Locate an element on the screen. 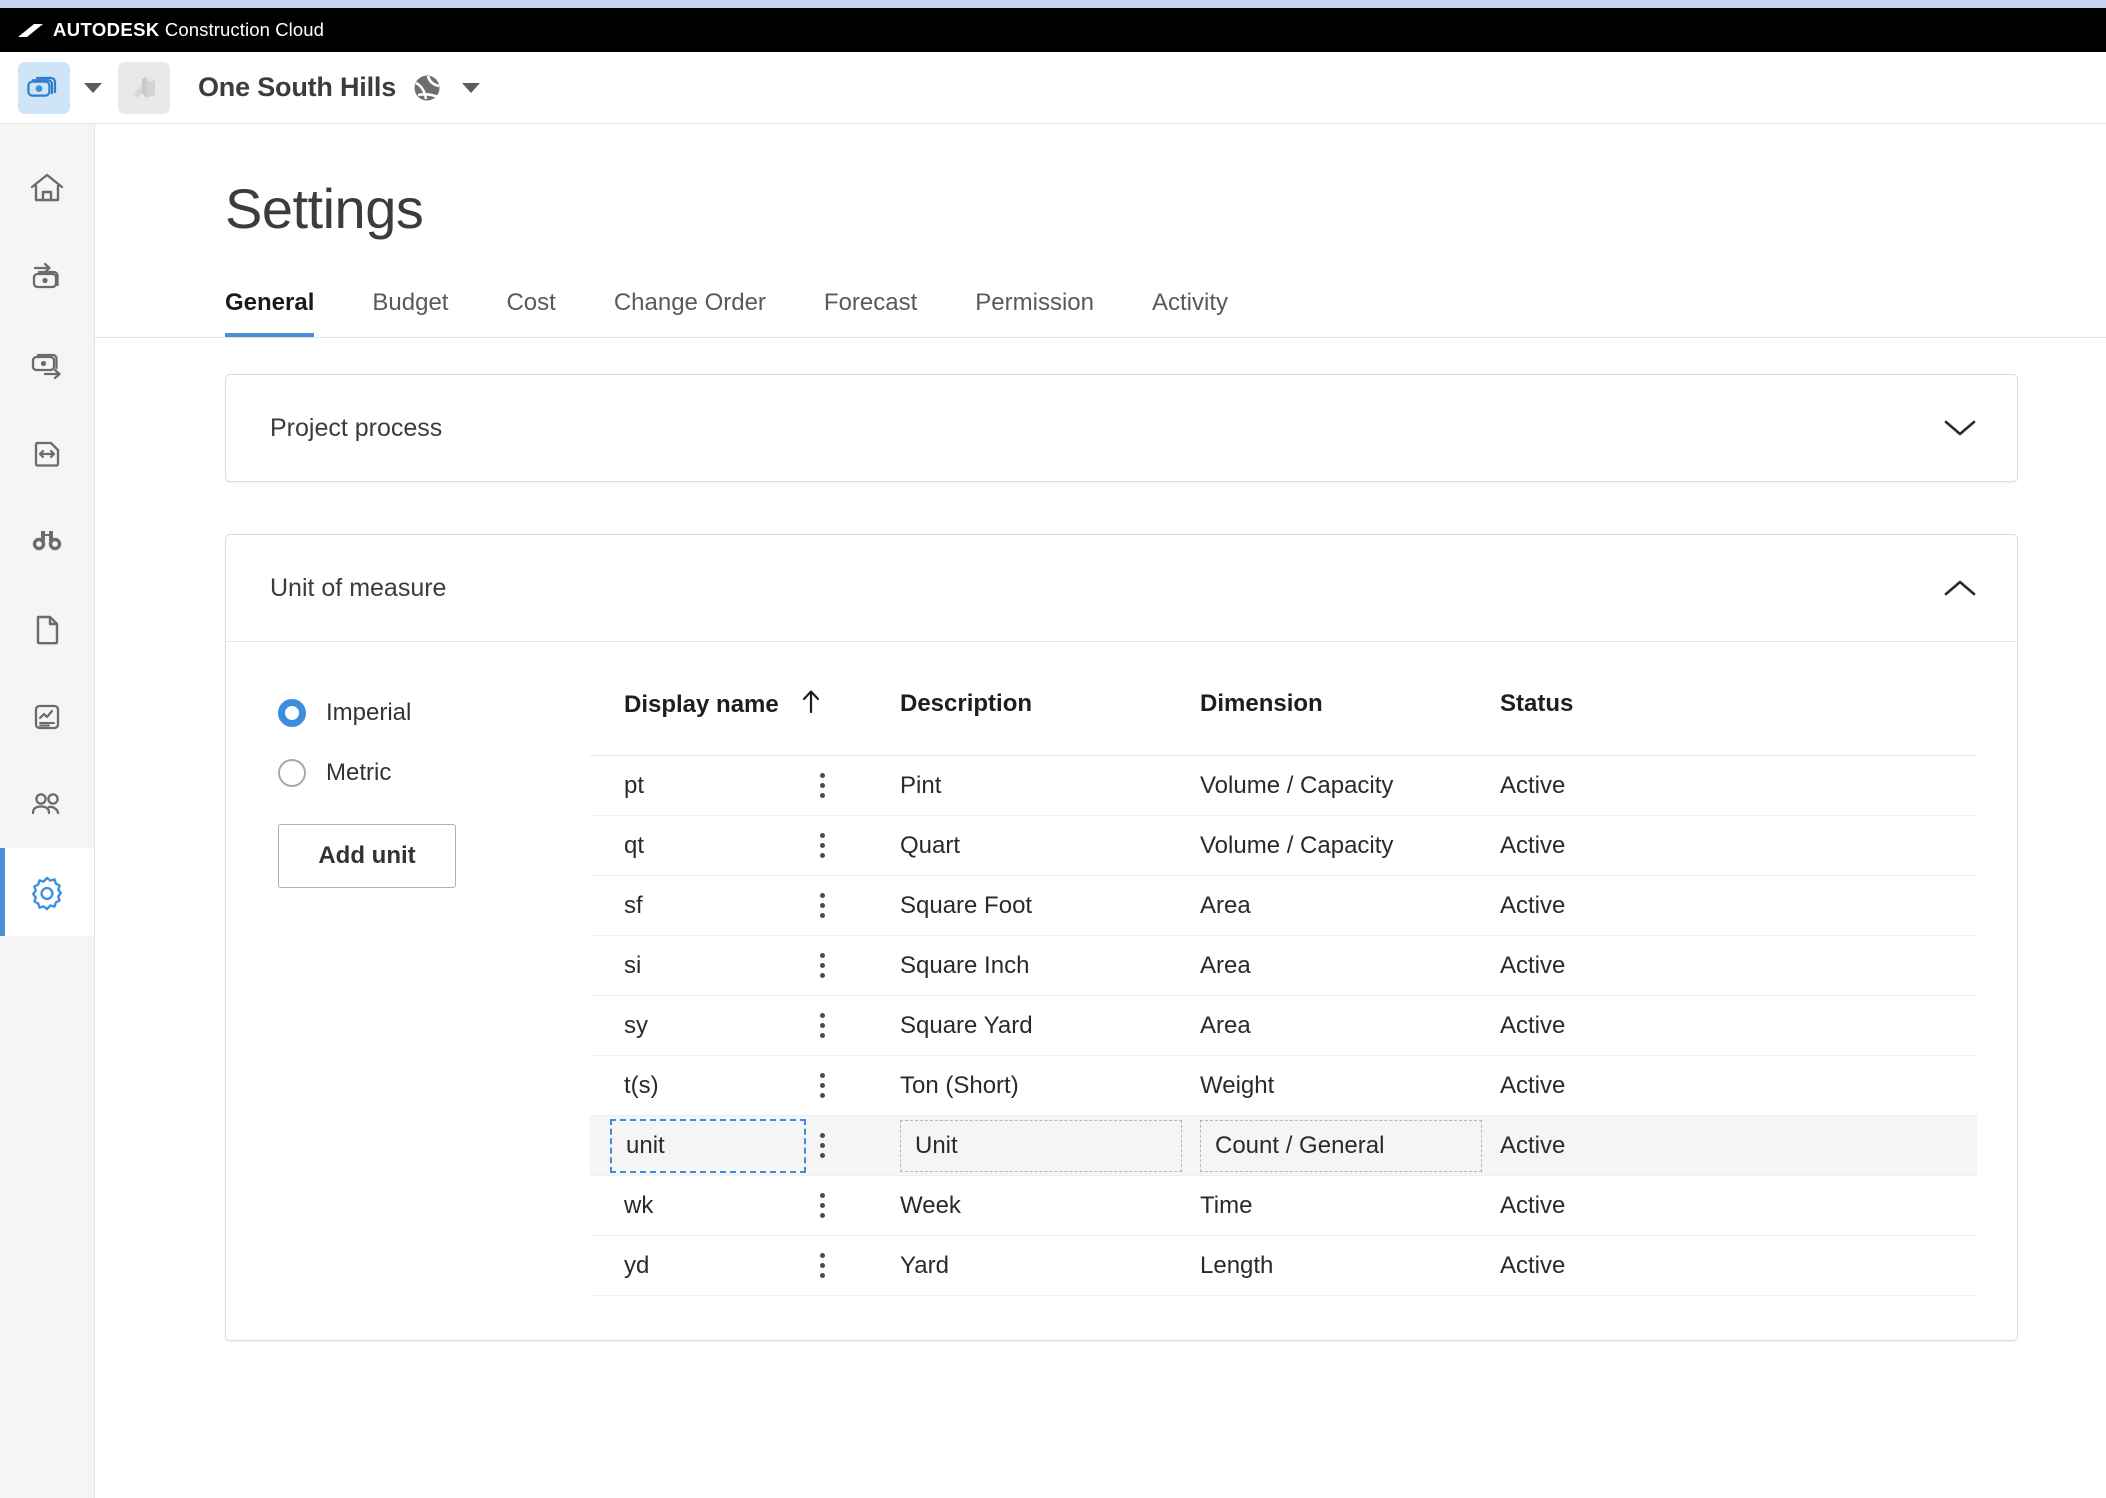 The width and height of the screenshot is (2106, 1498). project-selector-caret-icon is located at coordinates (471, 87).